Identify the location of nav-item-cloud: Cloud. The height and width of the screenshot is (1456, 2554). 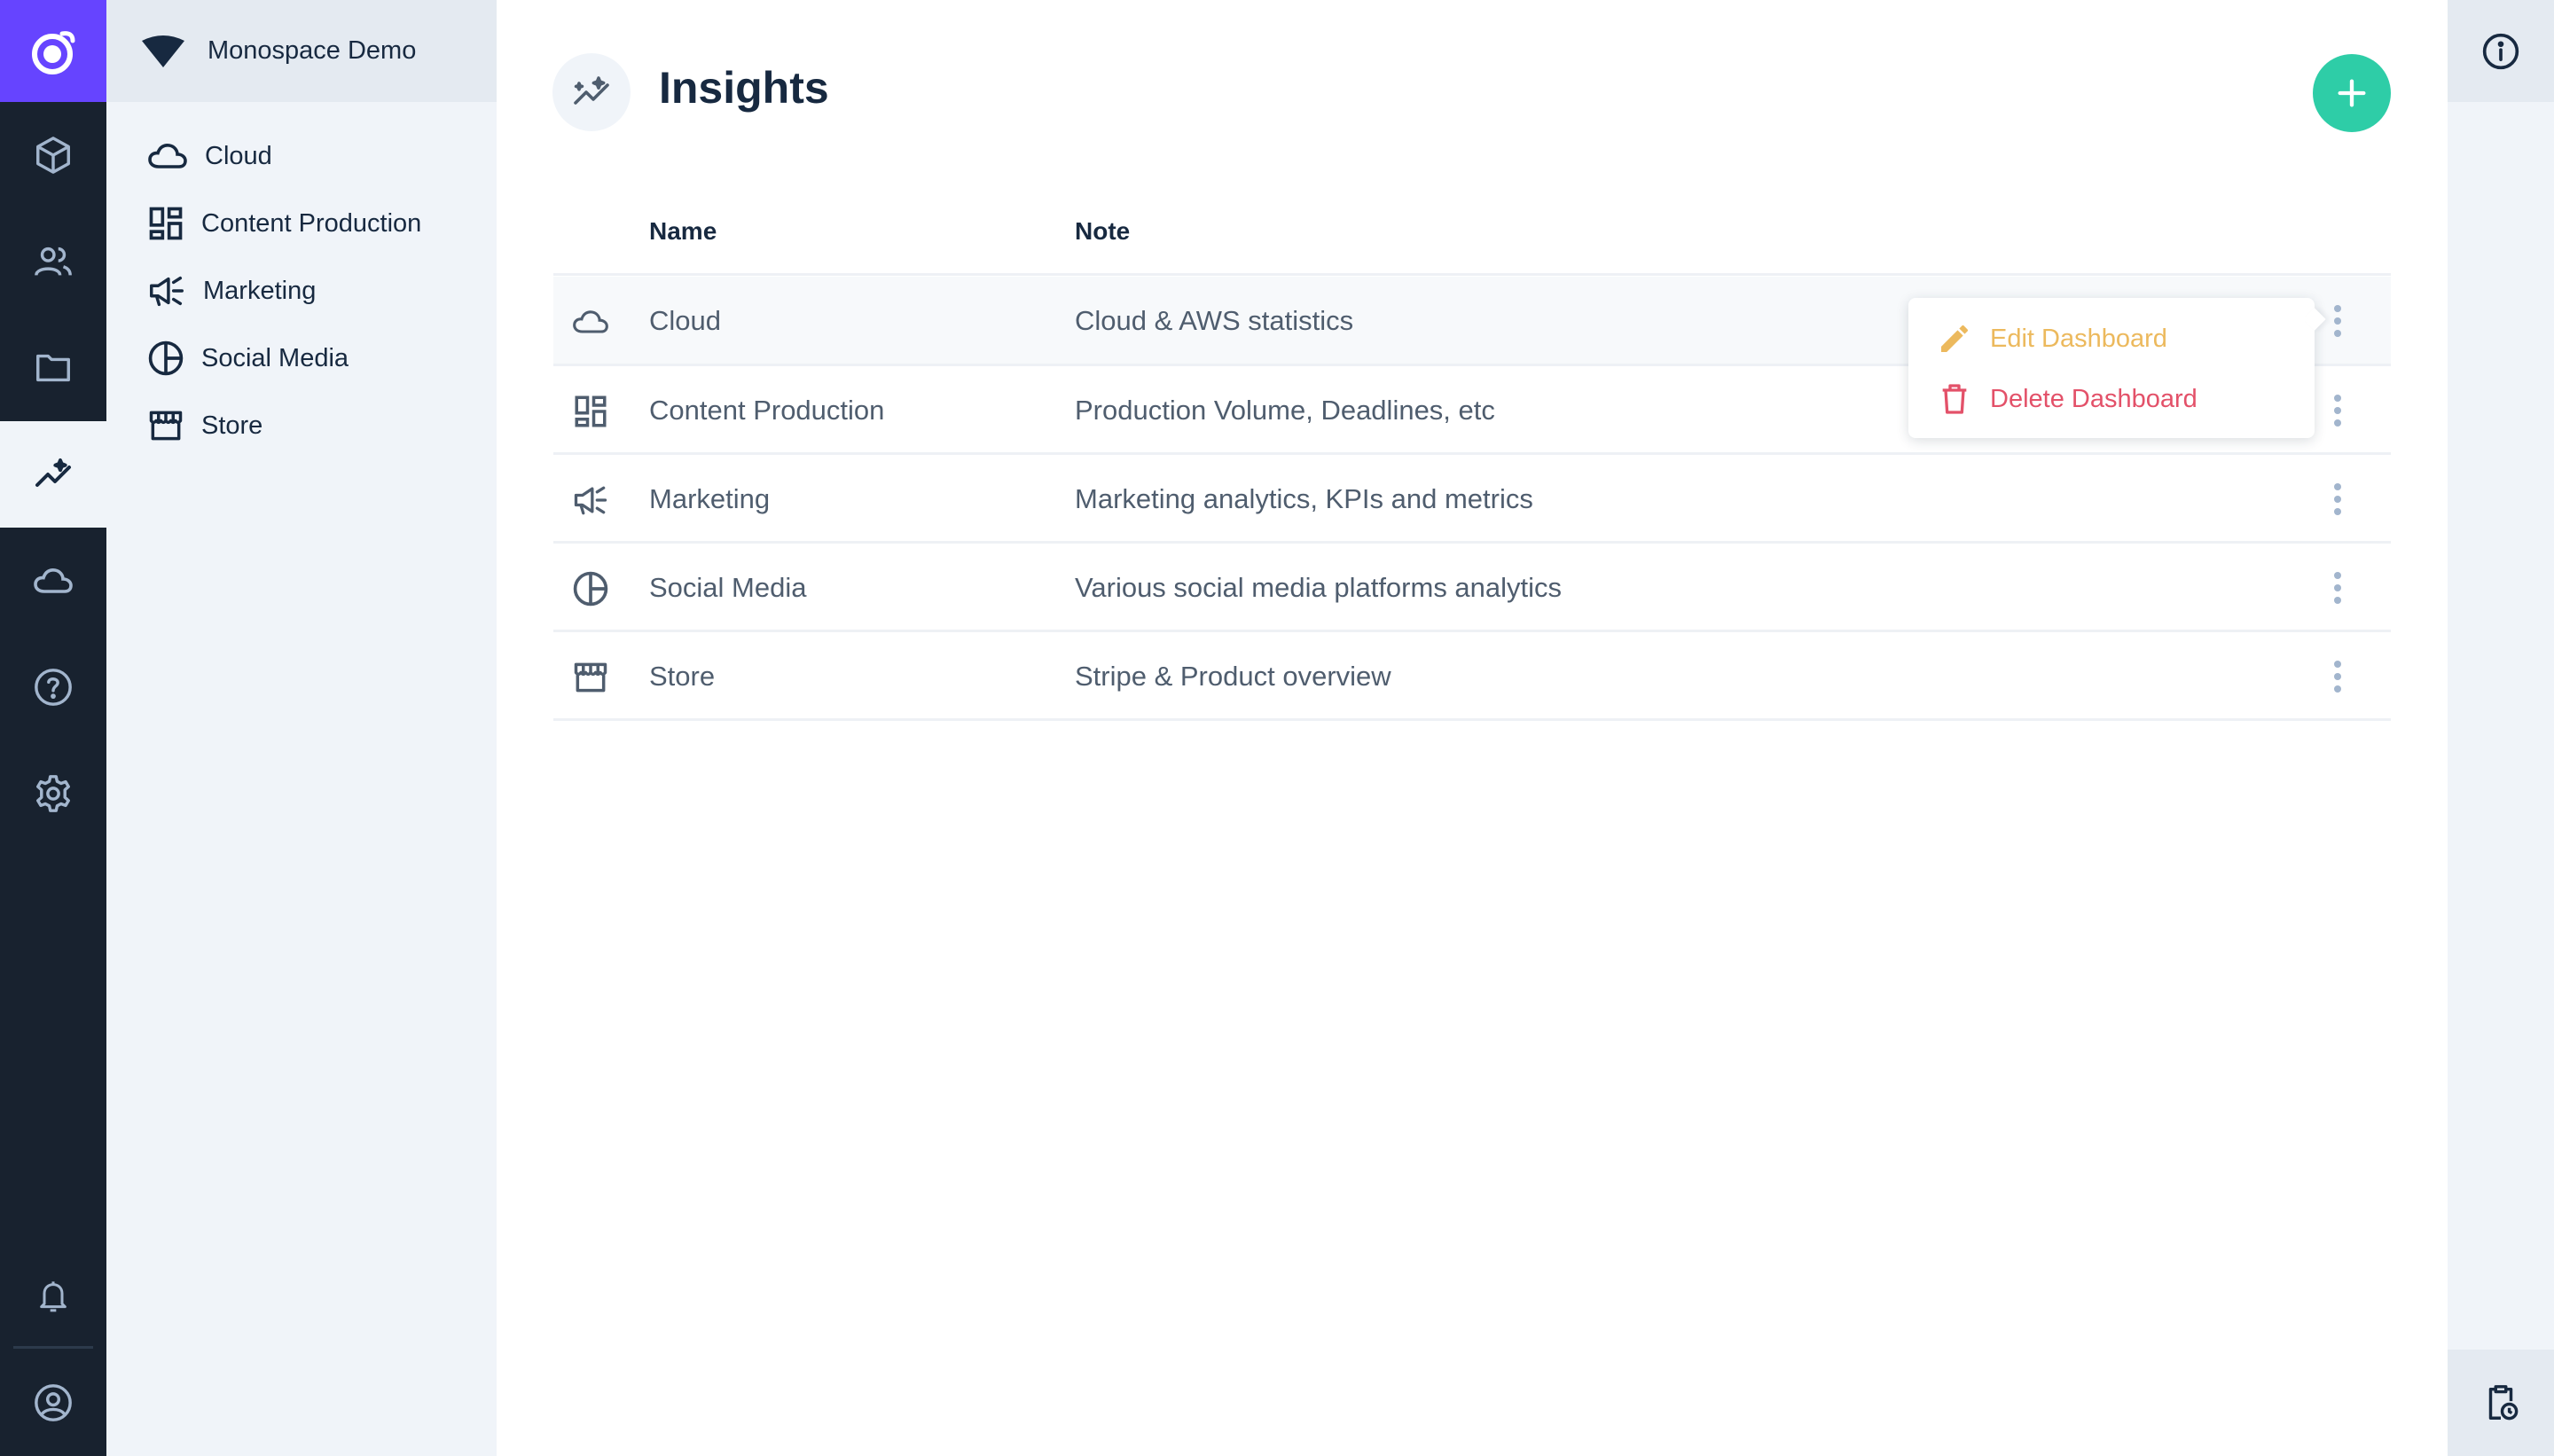
(209, 156).